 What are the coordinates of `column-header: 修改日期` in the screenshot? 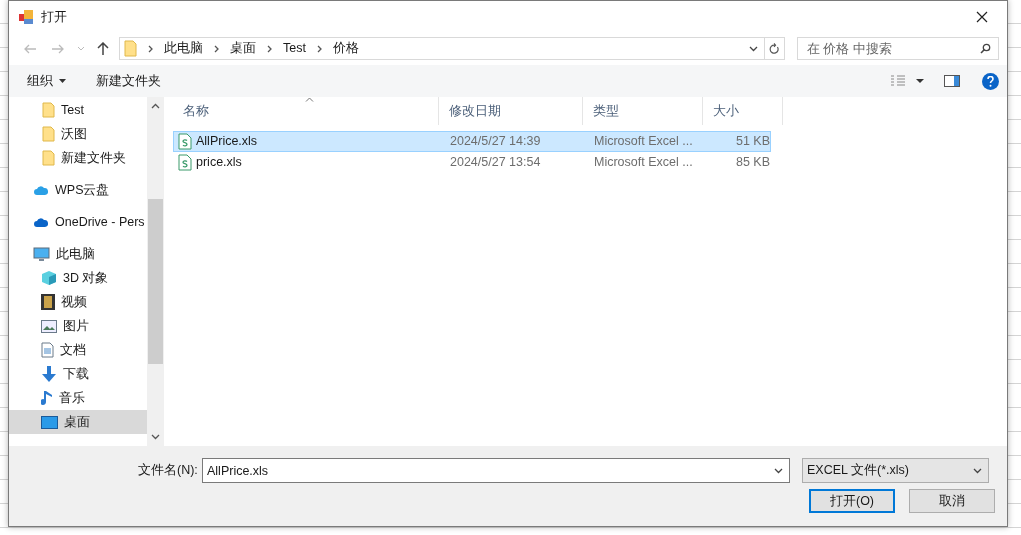 It's located at (511, 111).